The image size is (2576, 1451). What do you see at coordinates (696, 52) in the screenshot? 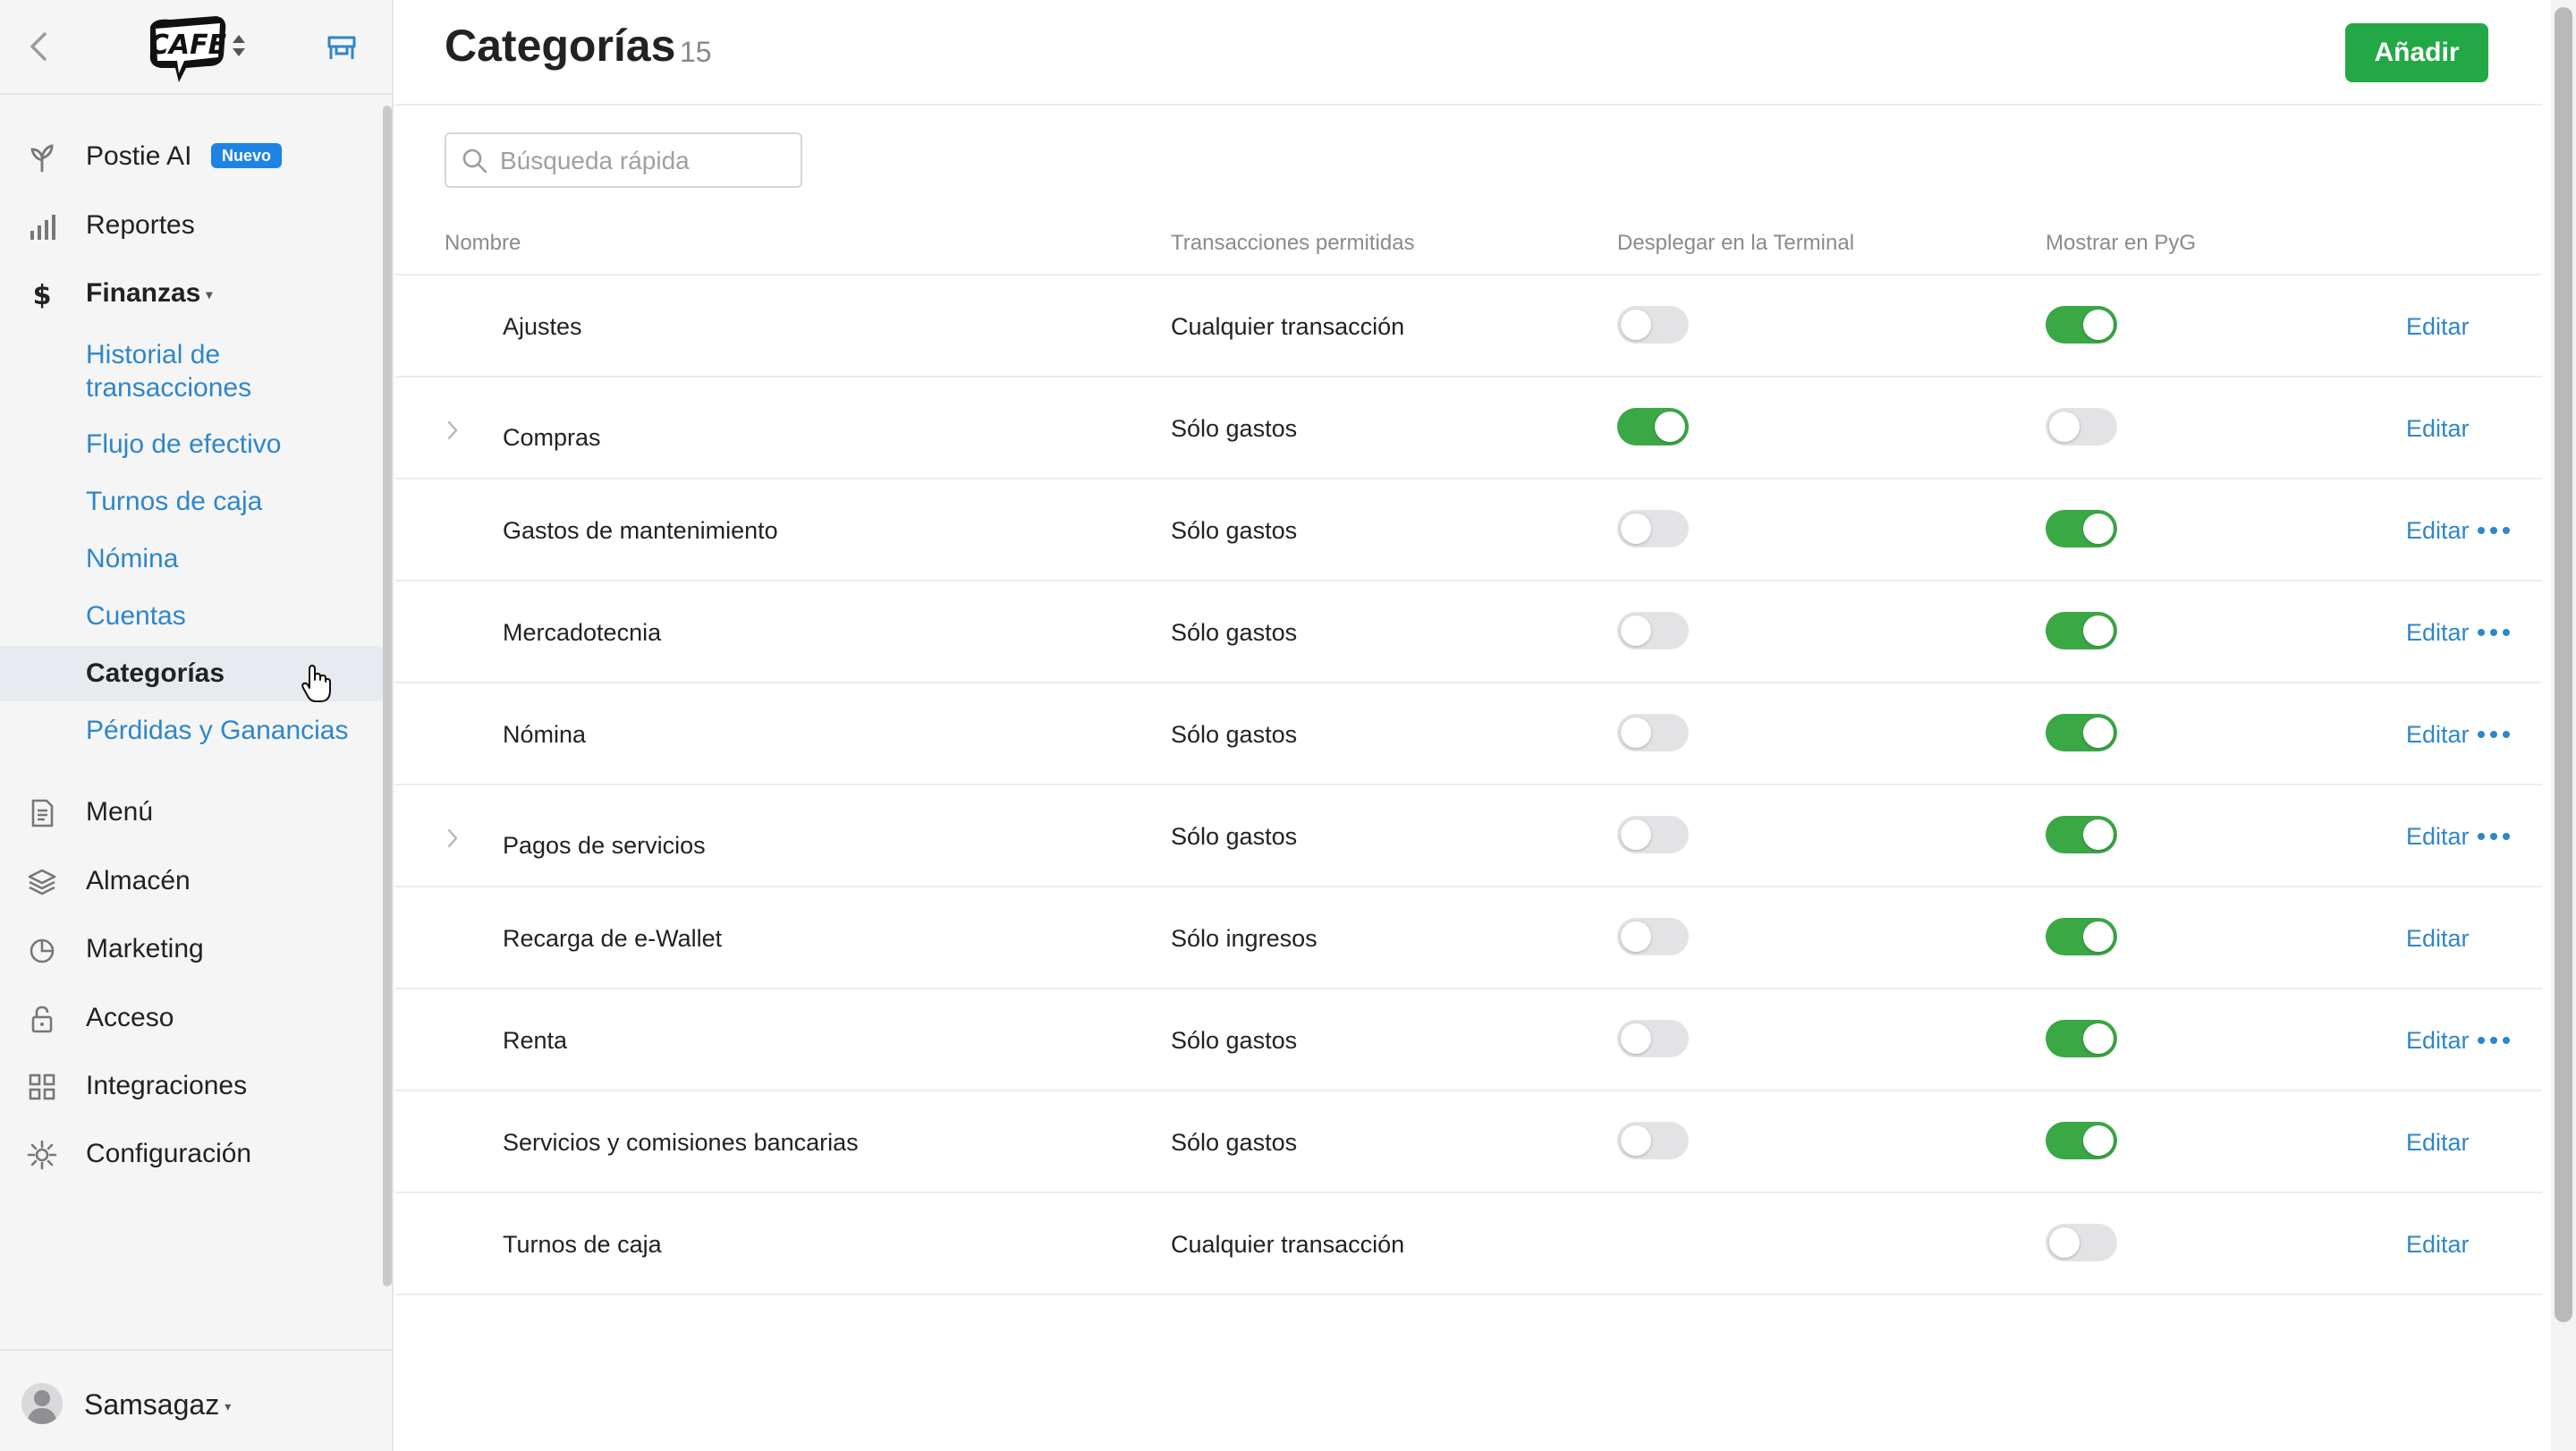
I see `category-count: 15` at bounding box center [696, 52].